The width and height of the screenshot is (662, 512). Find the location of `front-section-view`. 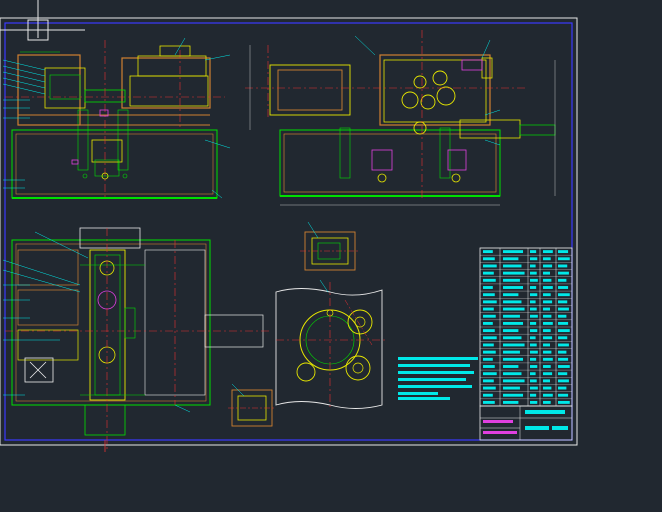

front-section-view is located at coordinates (116, 118).